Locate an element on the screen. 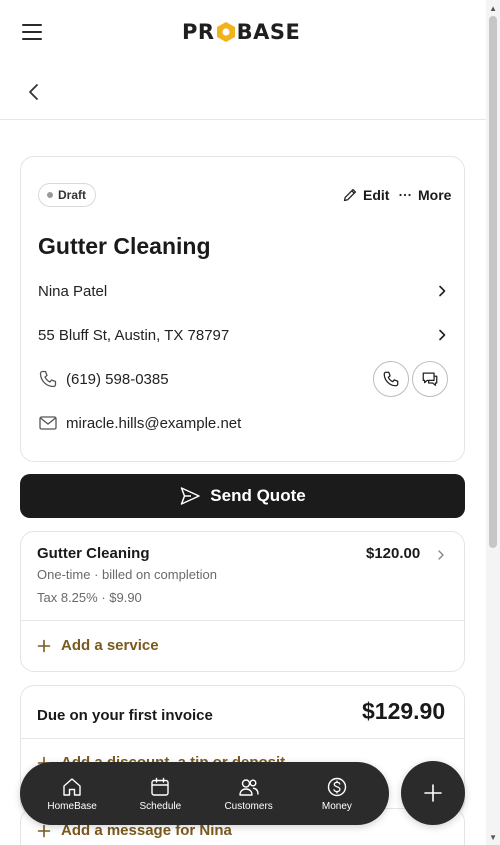 Image resolution: width=500 pixels, height=845 pixels. message-button is located at coordinates (430, 379).